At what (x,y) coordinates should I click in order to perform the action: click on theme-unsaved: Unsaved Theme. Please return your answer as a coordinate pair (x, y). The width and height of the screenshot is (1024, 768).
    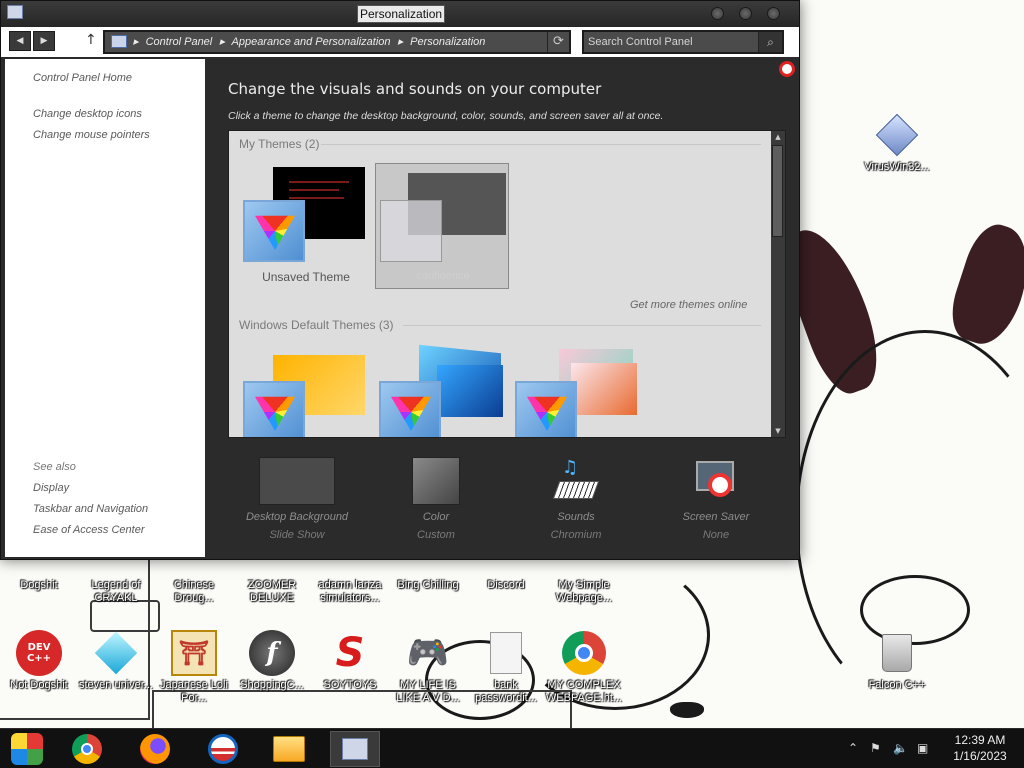
    Looking at the image, I should click on (304, 226).